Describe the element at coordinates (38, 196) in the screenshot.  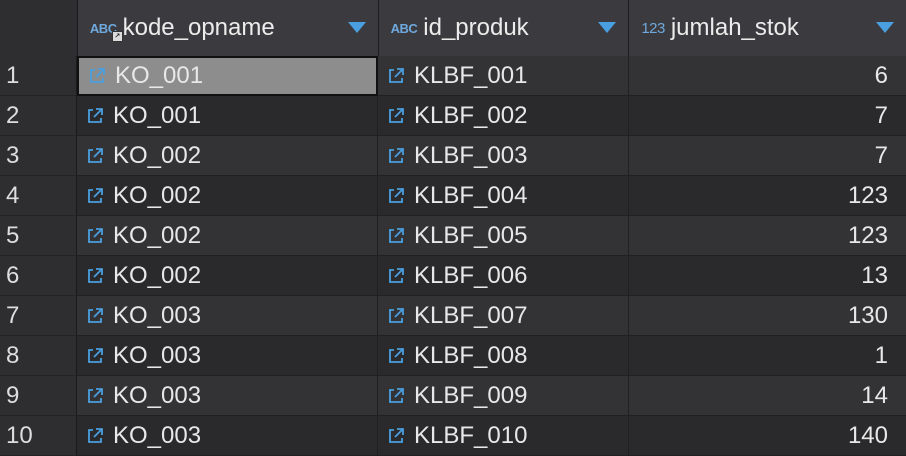
I see `row-number: 4` at that location.